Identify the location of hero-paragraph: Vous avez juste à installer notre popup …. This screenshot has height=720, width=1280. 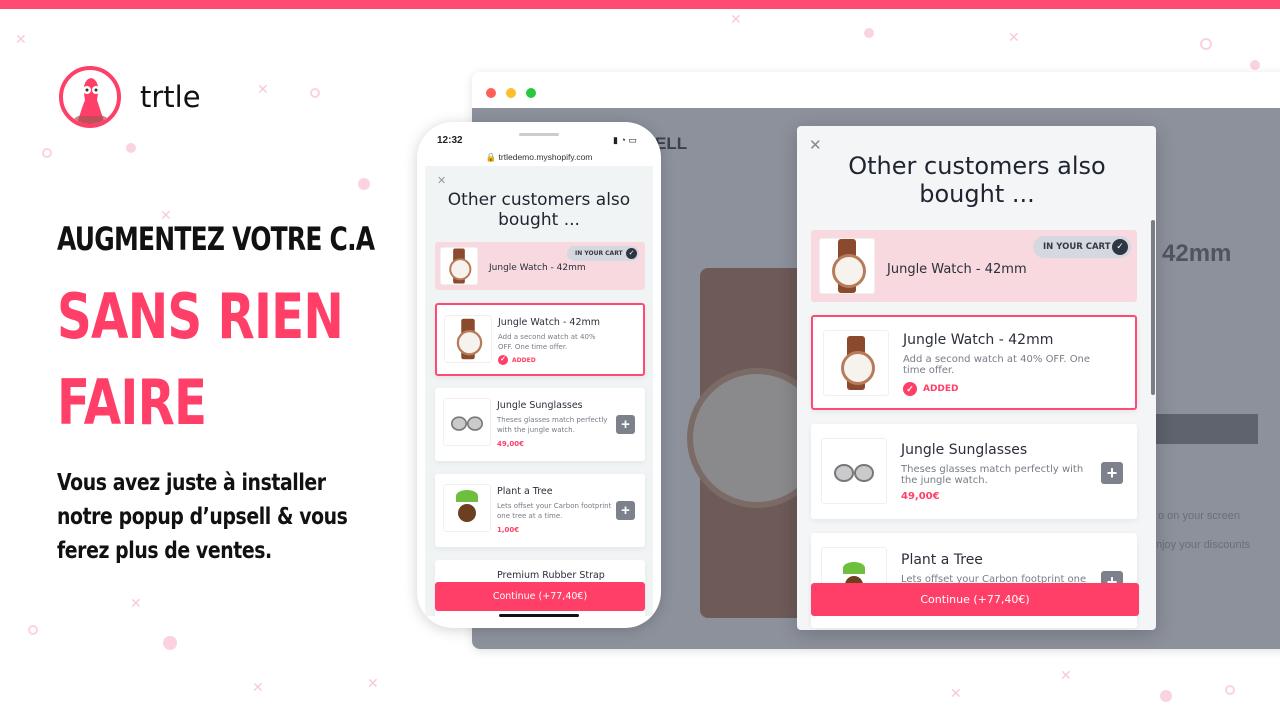
(202, 517).